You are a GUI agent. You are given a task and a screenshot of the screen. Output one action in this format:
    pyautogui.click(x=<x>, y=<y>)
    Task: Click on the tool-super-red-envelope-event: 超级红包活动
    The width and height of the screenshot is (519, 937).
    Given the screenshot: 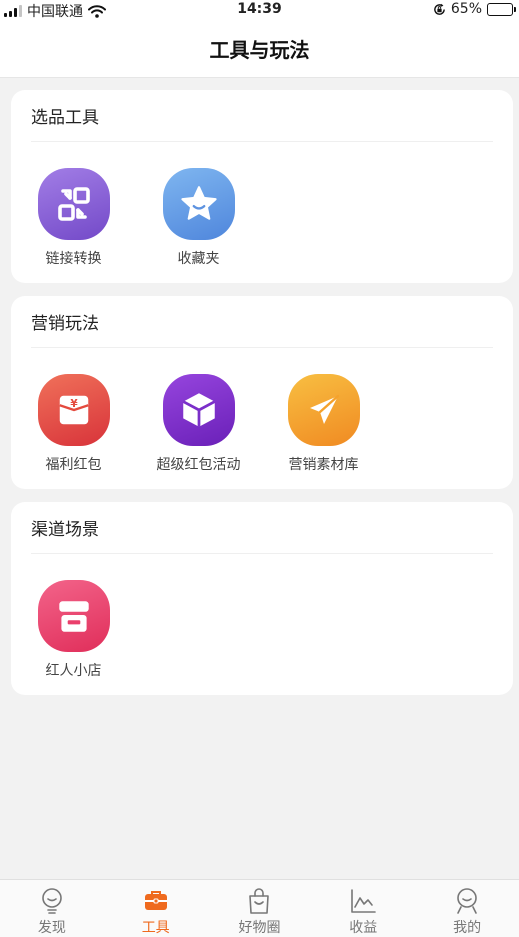 What is the action you would take?
    pyautogui.click(x=198, y=424)
    